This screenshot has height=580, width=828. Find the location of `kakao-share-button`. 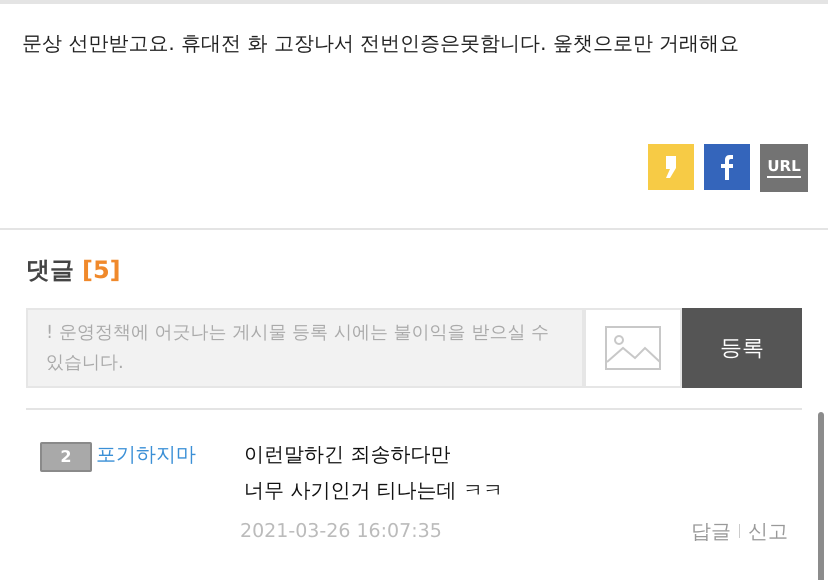

kakao-share-button is located at coordinates (671, 167).